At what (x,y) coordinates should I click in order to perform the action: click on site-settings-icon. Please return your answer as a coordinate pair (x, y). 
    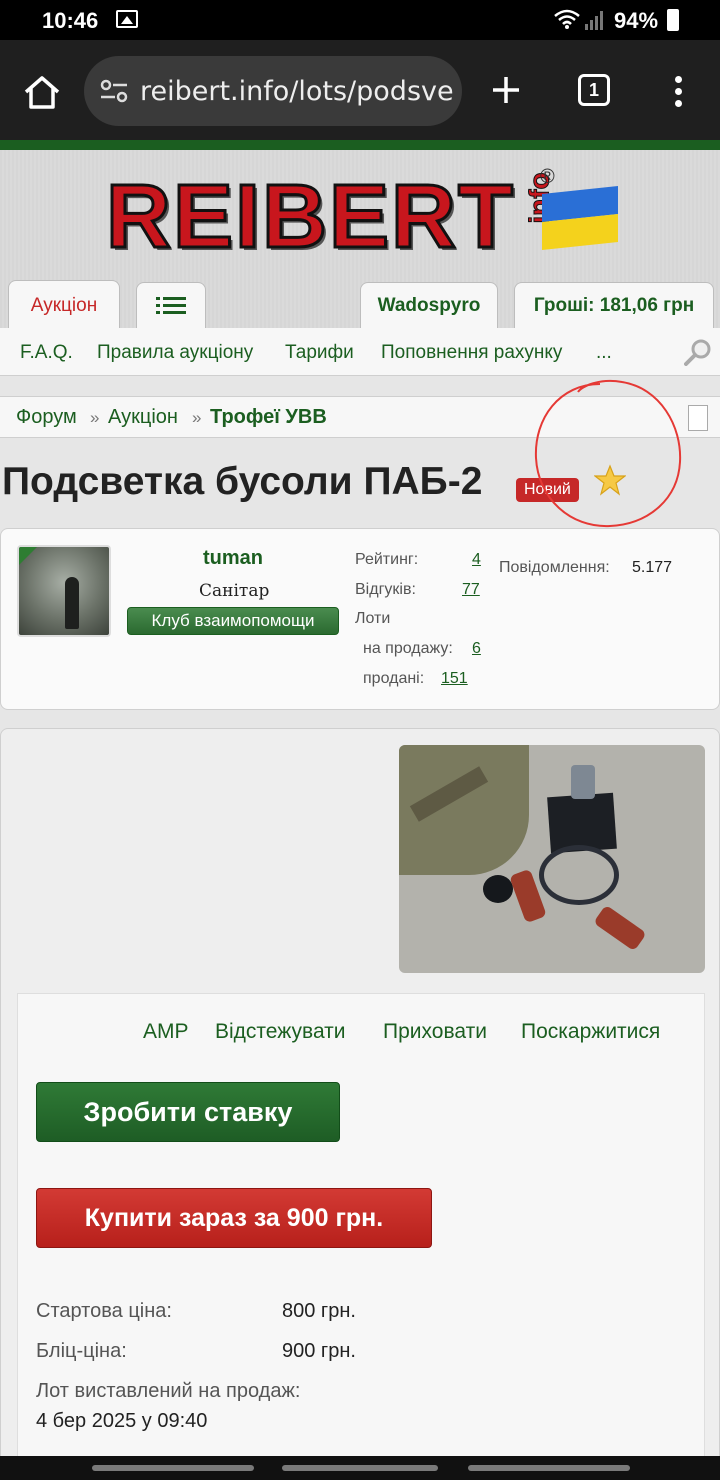
    Looking at the image, I should click on (114, 91).